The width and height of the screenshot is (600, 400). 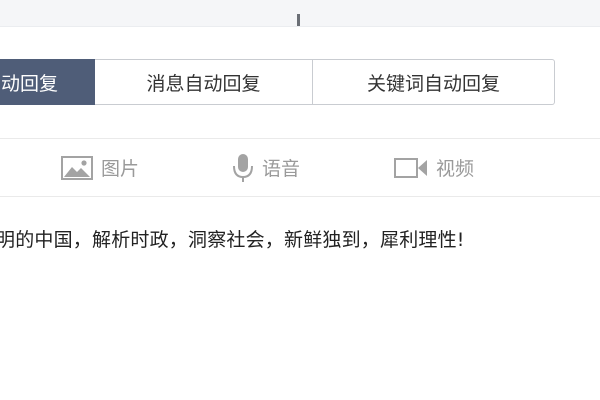 What do you see at coordinates (281, 169) in the screenshot?
I see `voice-label: 语音` at bounding box center [281, 169].